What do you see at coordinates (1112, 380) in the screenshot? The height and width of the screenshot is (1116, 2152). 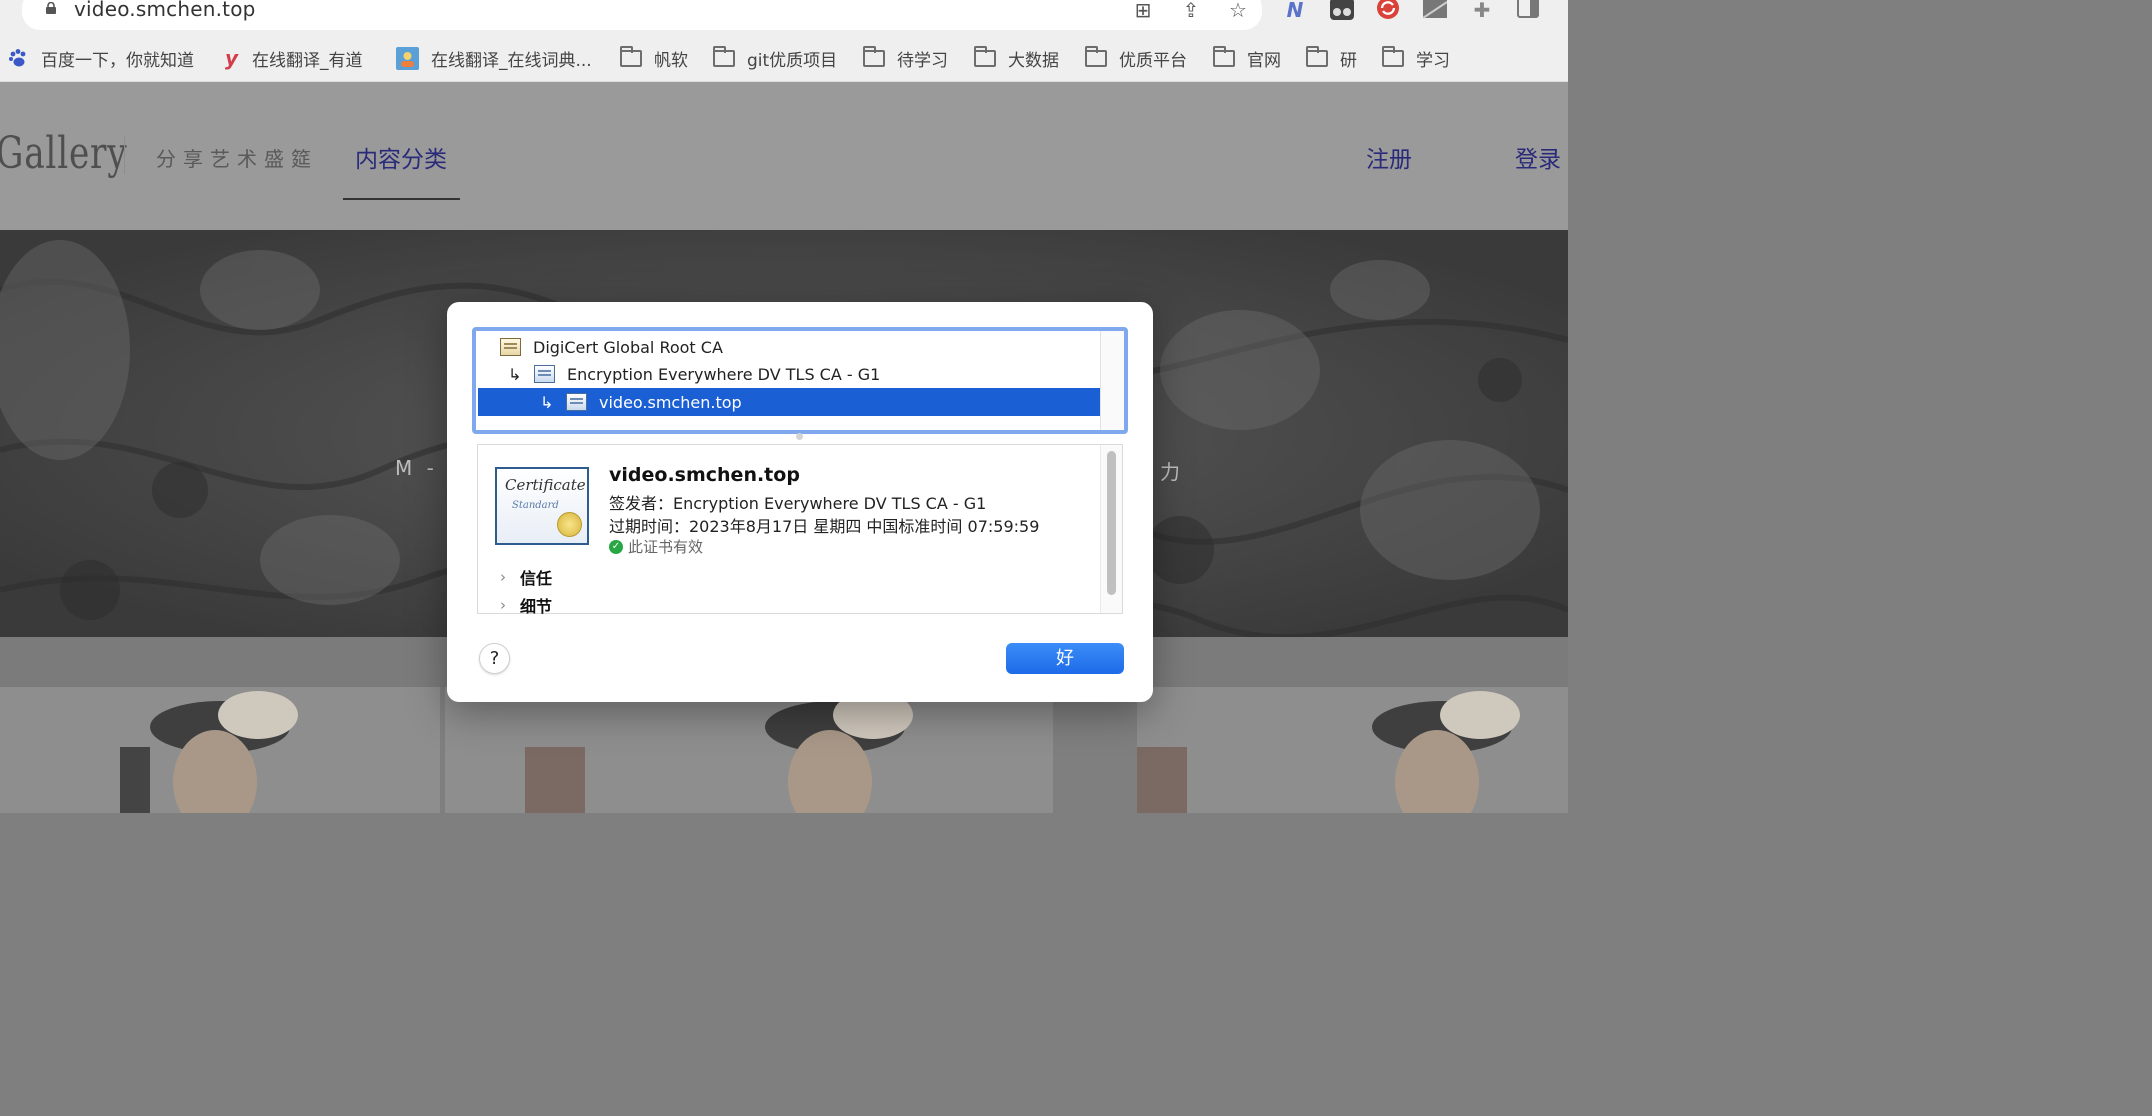 I see `chain-list-scrollbar` at bounding box center [1112, 380].